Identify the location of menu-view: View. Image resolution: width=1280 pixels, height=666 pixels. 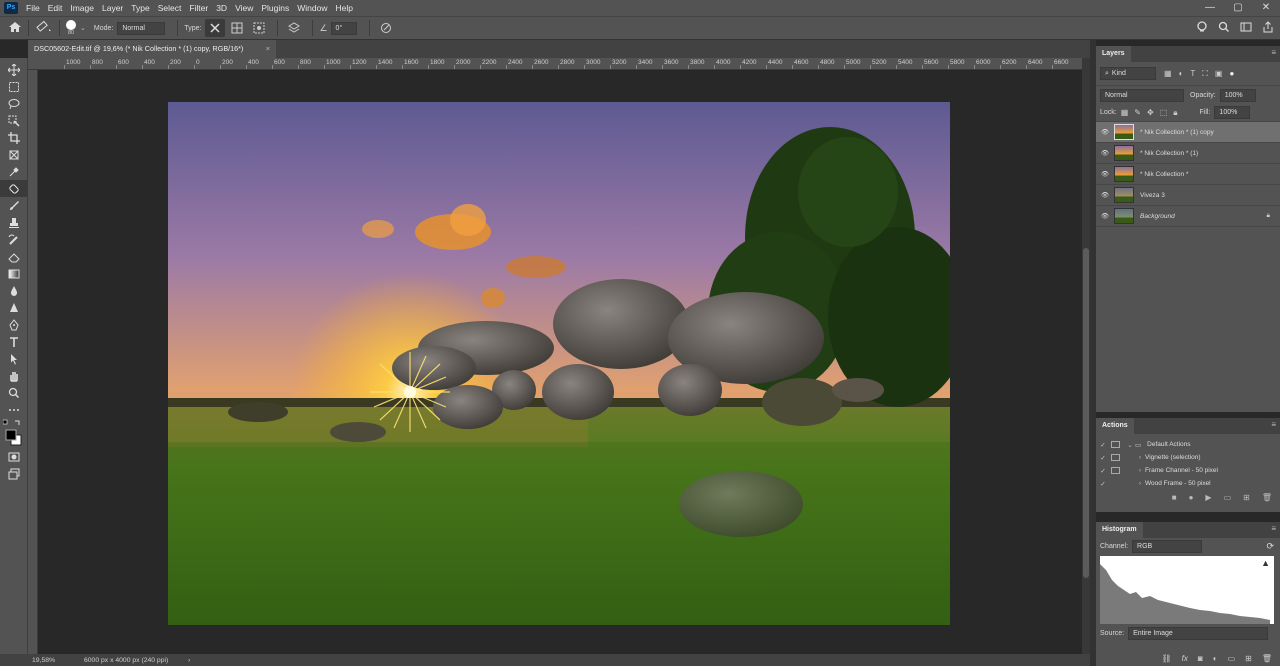
(244, 8).